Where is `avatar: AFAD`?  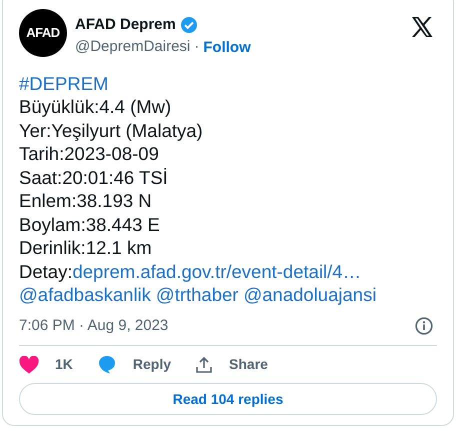
avatar: AFAD is located at coordinates (43, 33).